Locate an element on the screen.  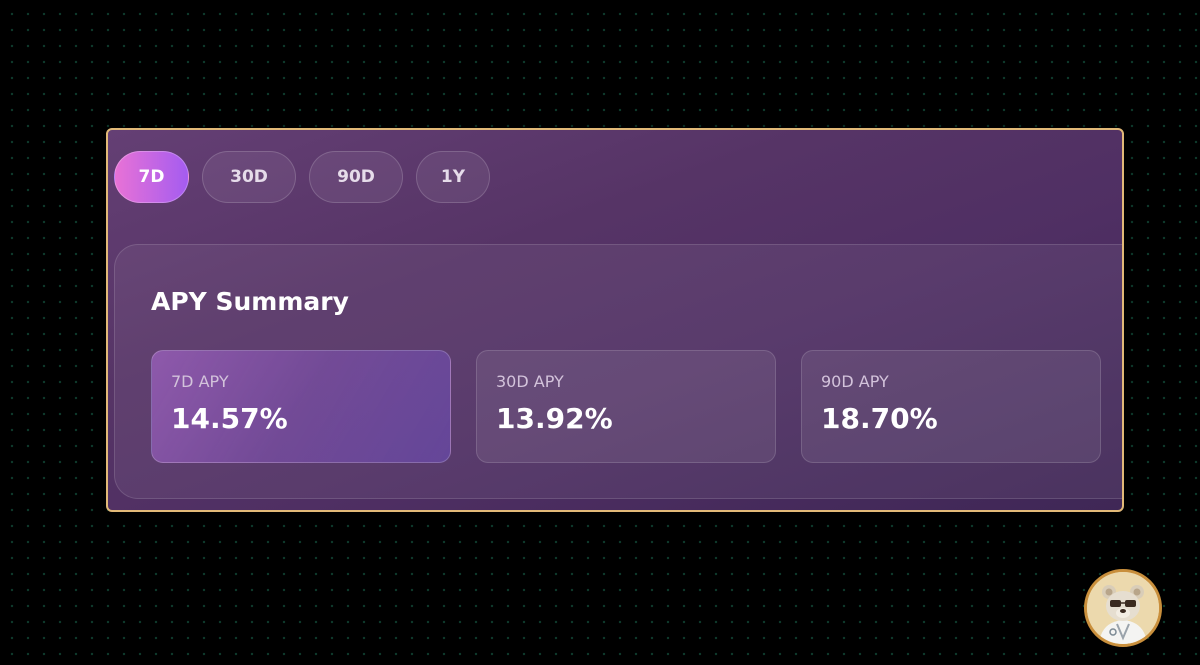
apy-card-value: 18.70% is located at coordinates (879, 418).